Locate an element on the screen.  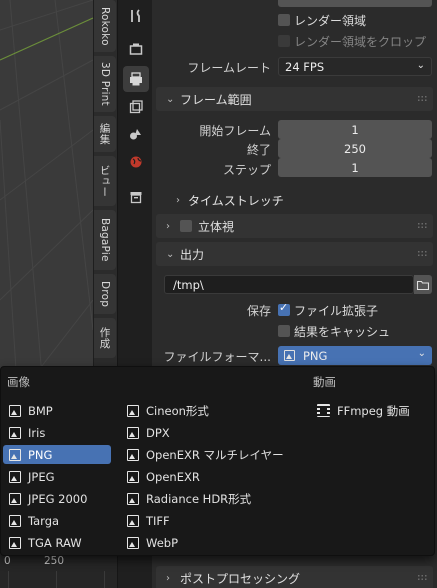
render-region-label: レンダー領域 is located at coordinates (330, 21).